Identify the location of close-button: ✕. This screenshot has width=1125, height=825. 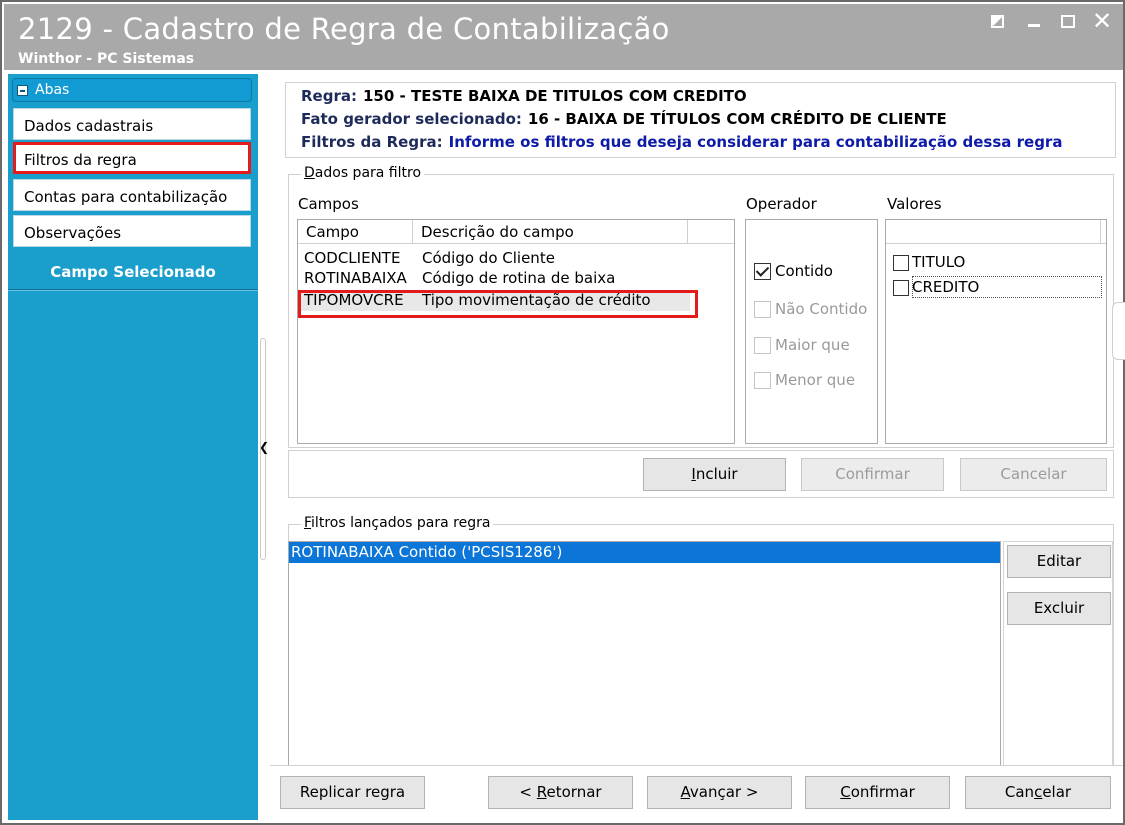
(1102, 21).